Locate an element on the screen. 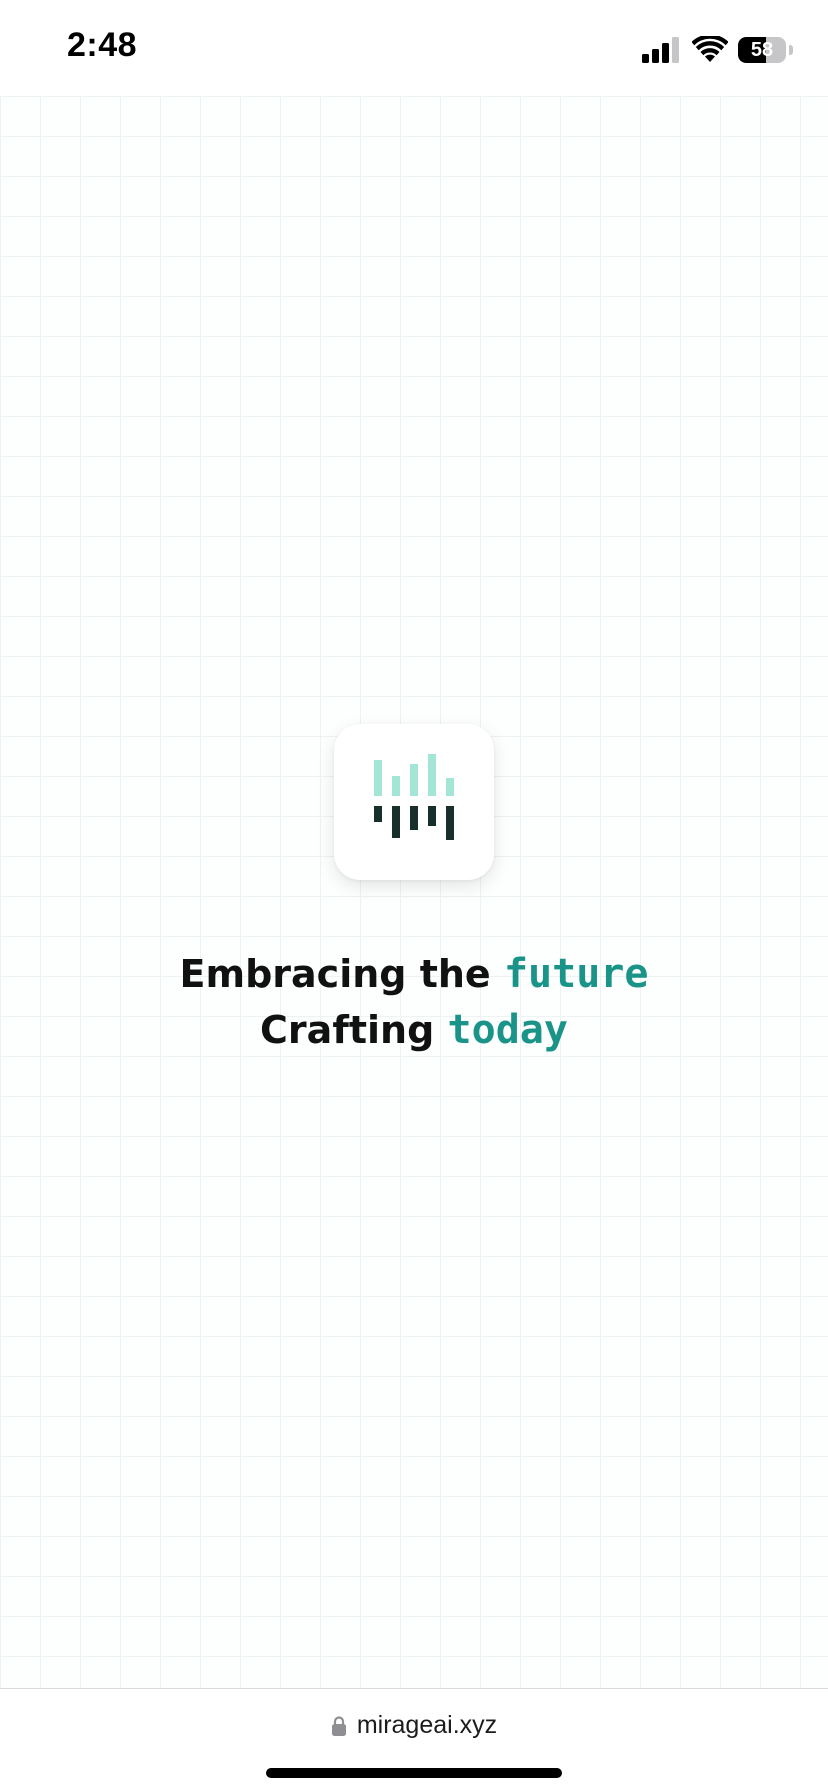 This screenshot has width=828, height=1792. tagline: Embracing the future Crafting today is located at coordinates (414, 1002).